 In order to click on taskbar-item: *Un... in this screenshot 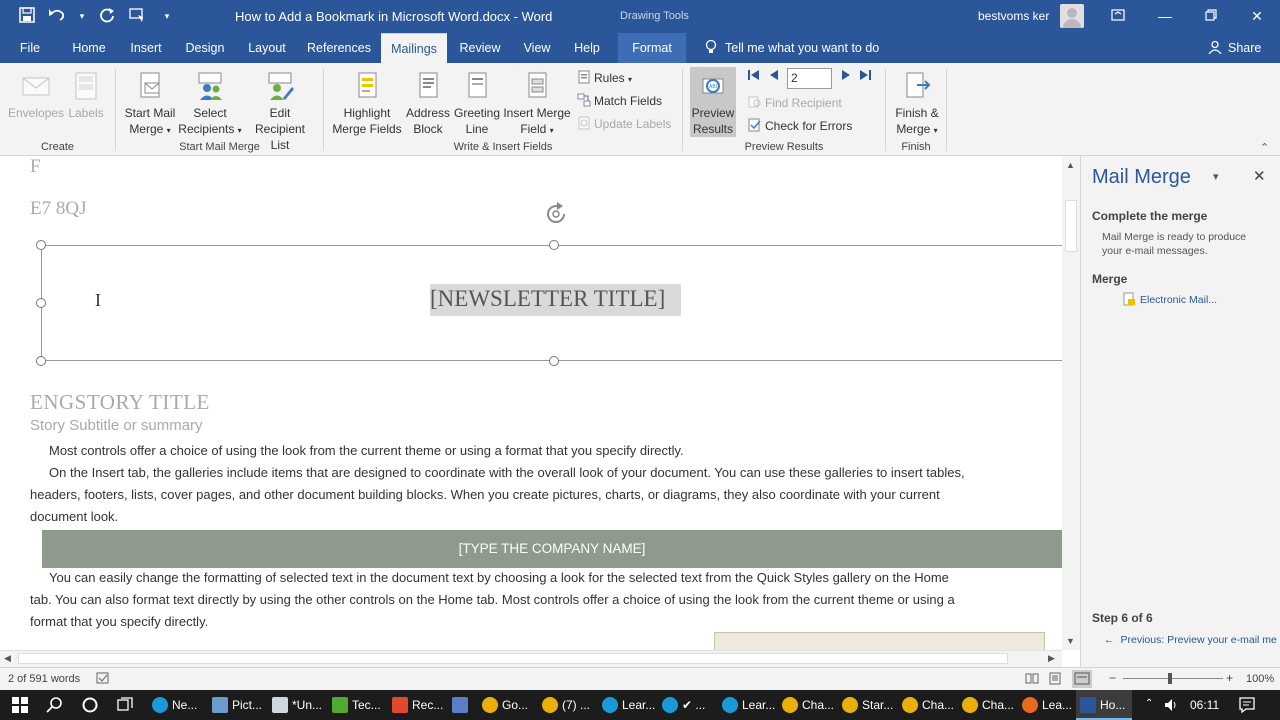, I will do `click(298, 705)`.